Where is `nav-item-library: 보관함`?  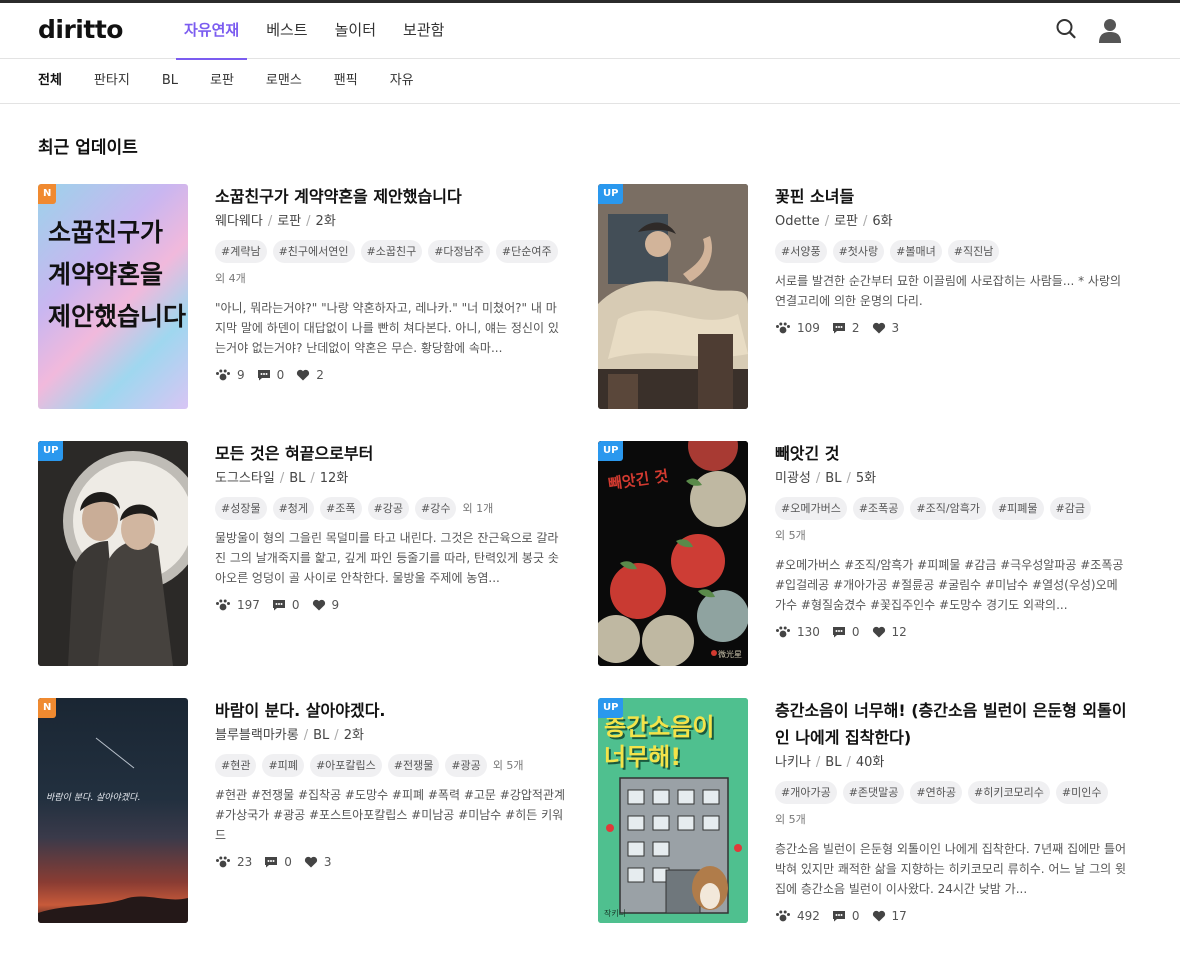
nav-item-library: 보관함 is located at coordinates (423, 31).